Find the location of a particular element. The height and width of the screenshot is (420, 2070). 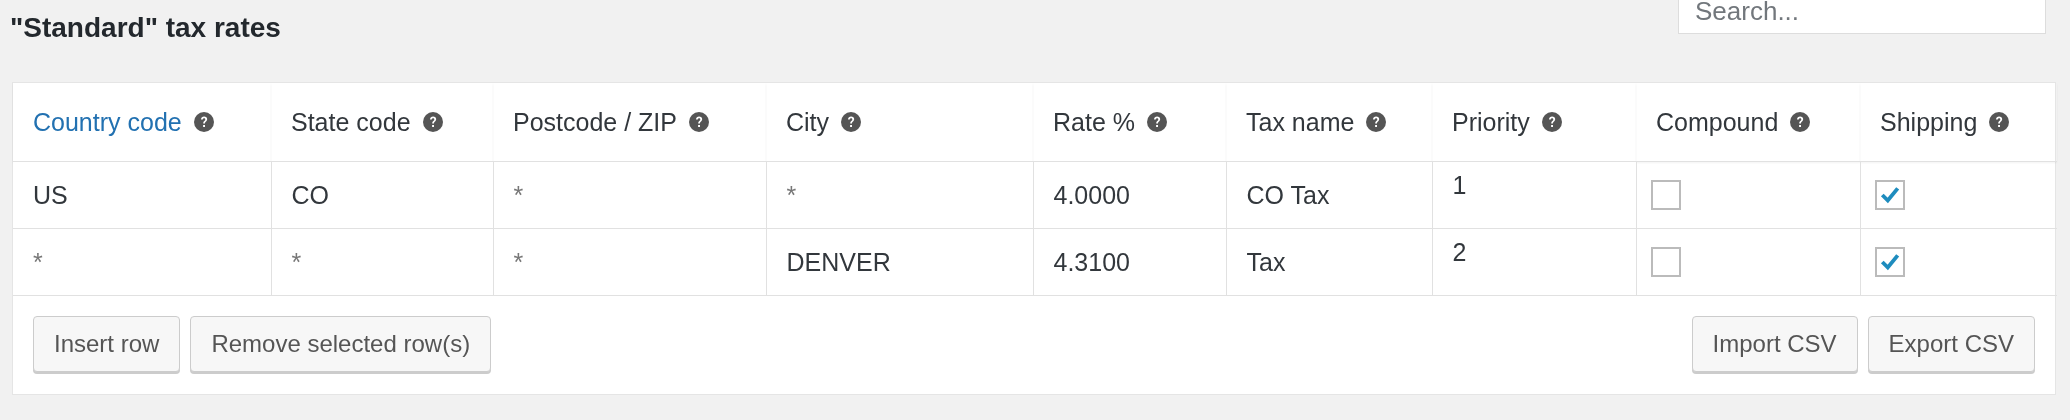

sort-link: Country code is located at coordinates (107, 122).